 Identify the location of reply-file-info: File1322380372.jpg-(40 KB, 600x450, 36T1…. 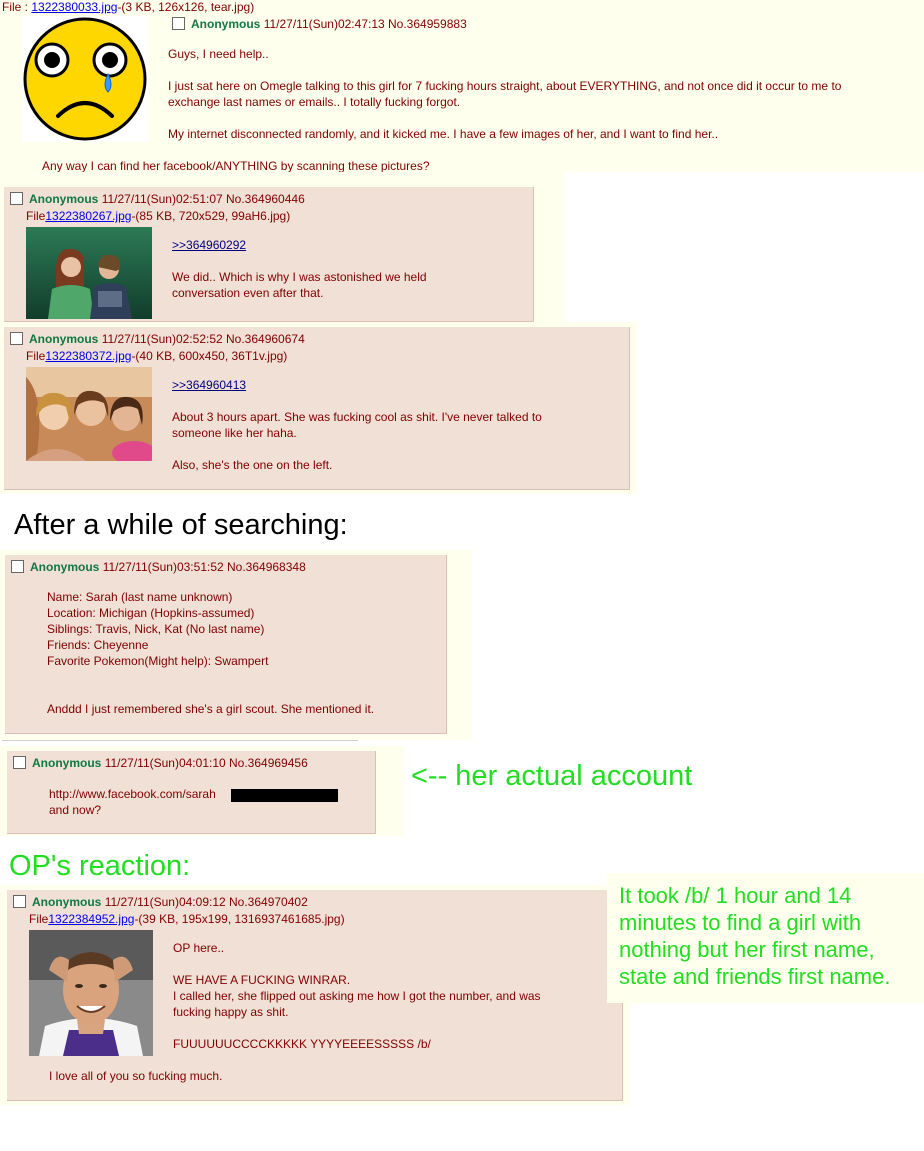
(156, 356).